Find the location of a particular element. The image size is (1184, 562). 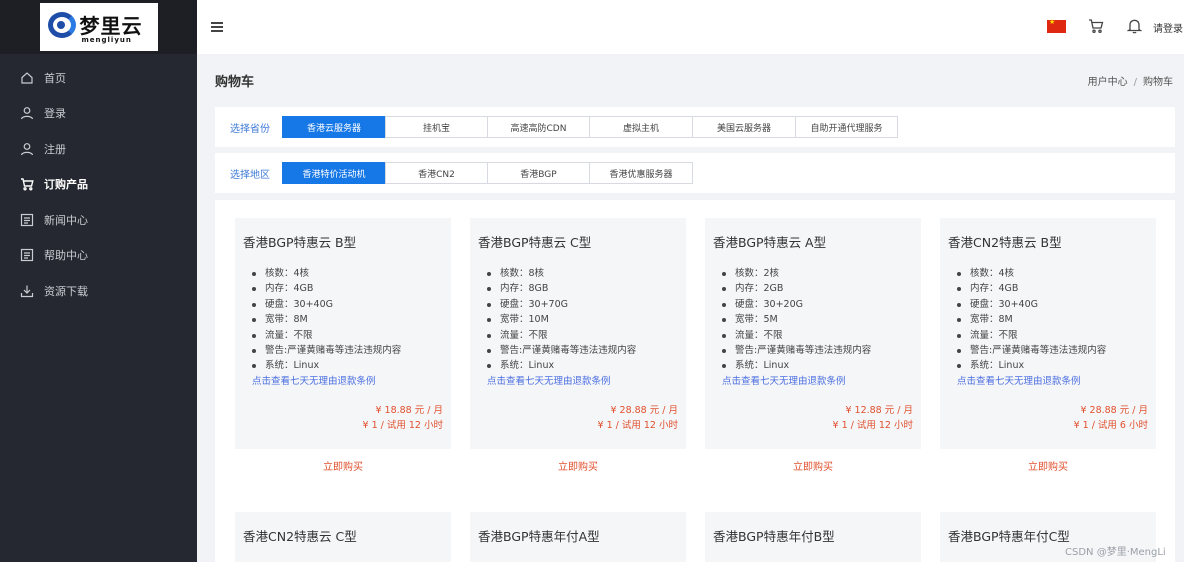

spec-item: 硬盘：30+70G is located at coordinates (582, 304).